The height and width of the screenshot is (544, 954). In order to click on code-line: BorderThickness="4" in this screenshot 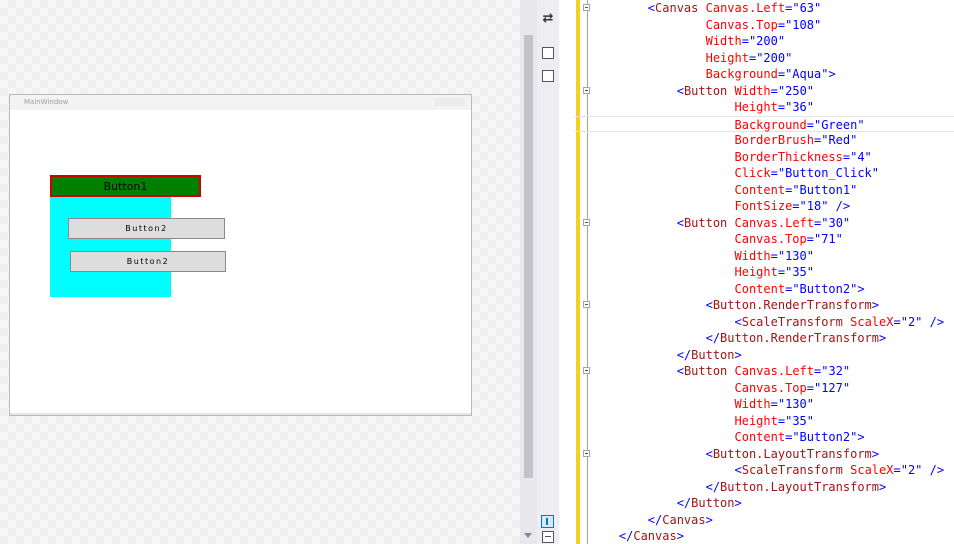, I will do `click(764, 157)`.